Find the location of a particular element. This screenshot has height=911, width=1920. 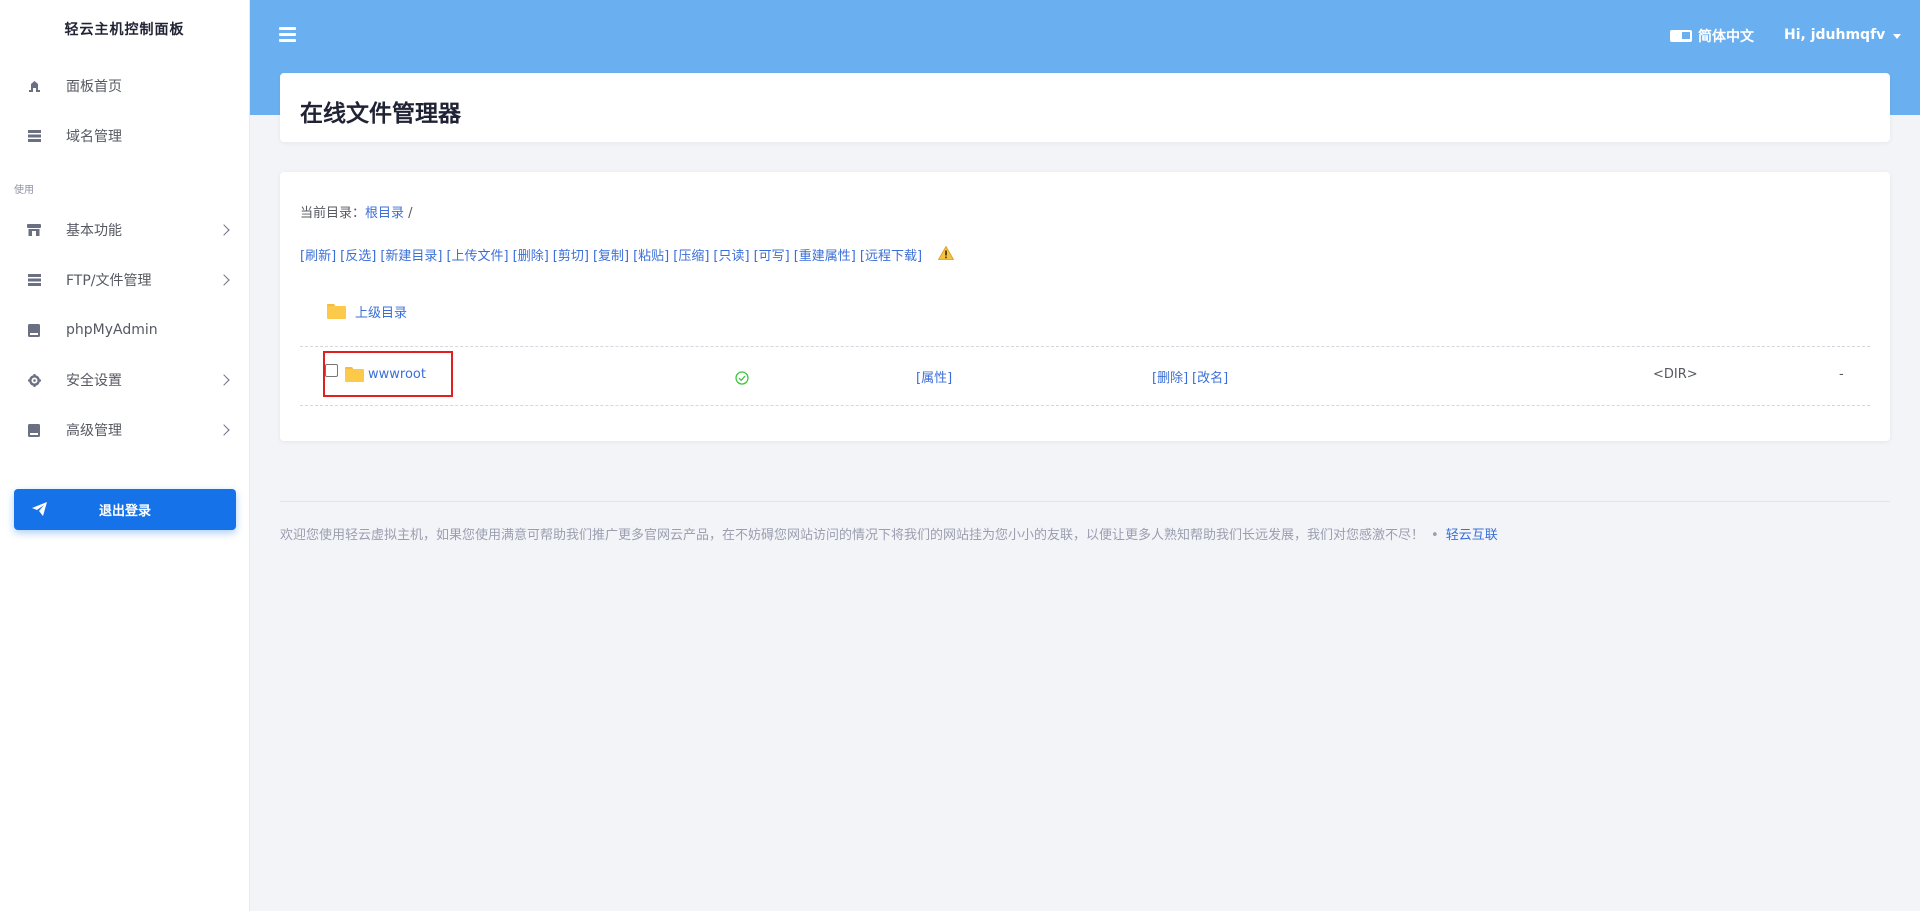

new-directory-link: [新建目录] is located at coordinates (411, 254).